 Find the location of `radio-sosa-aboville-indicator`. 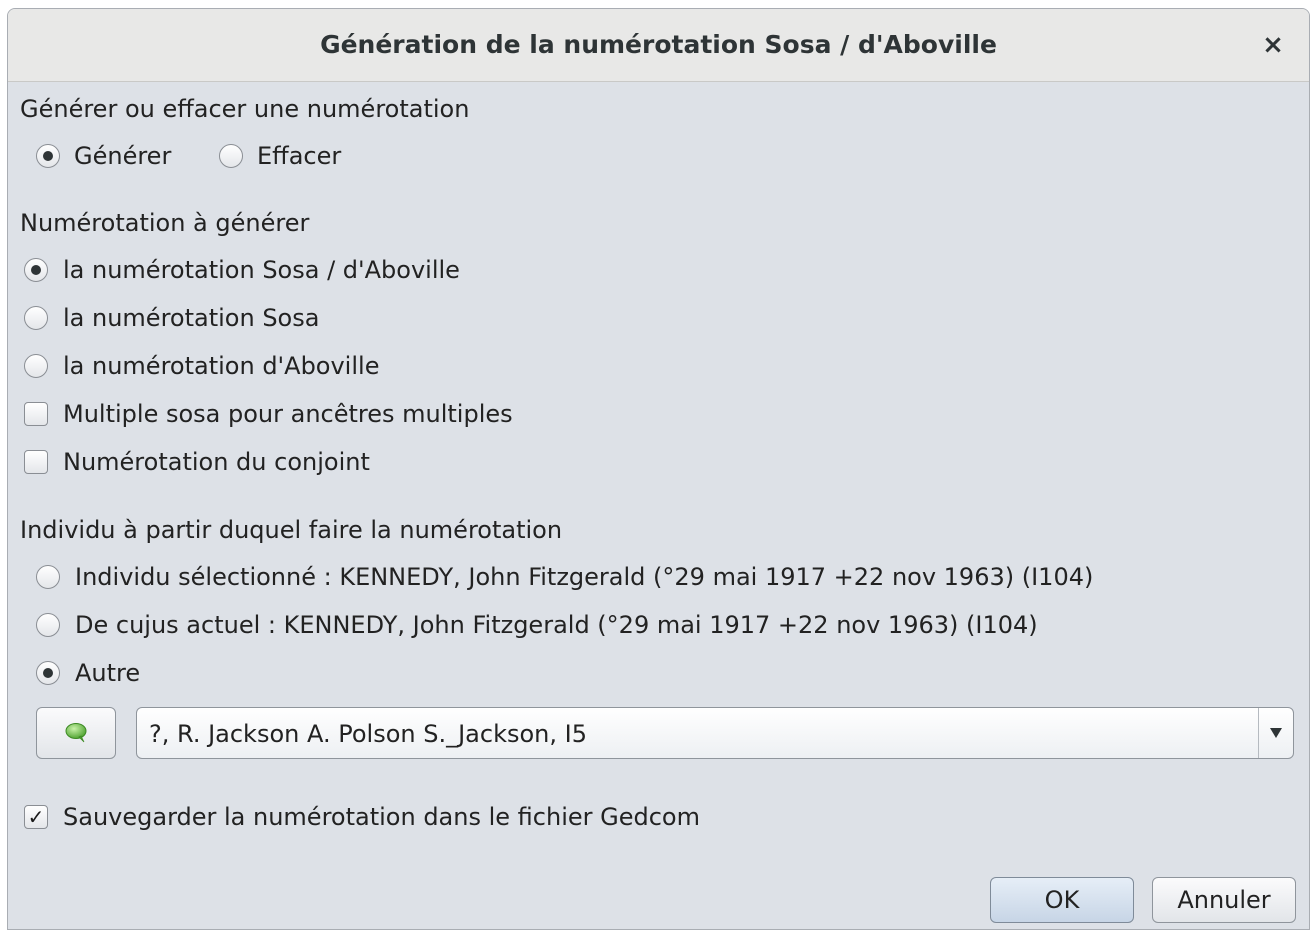

radio-sosa-aboville-indicator is located at coordinates (36, 270).